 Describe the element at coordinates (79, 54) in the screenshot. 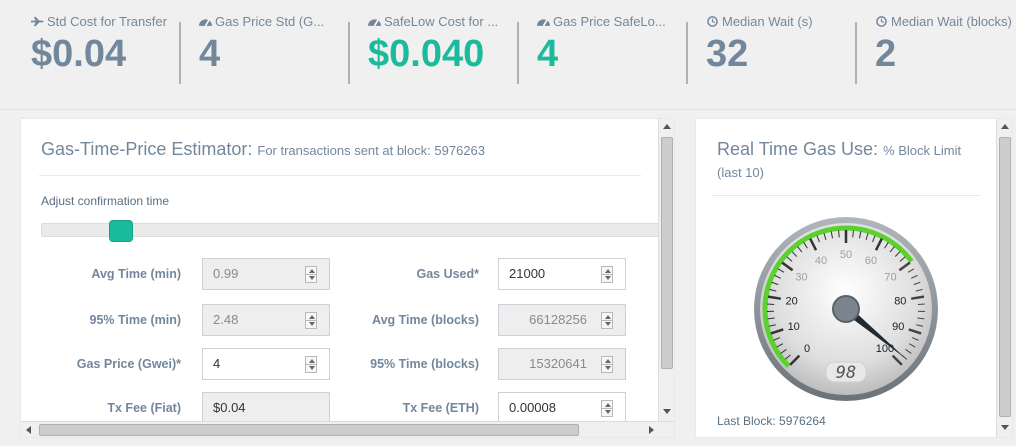

I see `stat-value: $0.04` at that location.